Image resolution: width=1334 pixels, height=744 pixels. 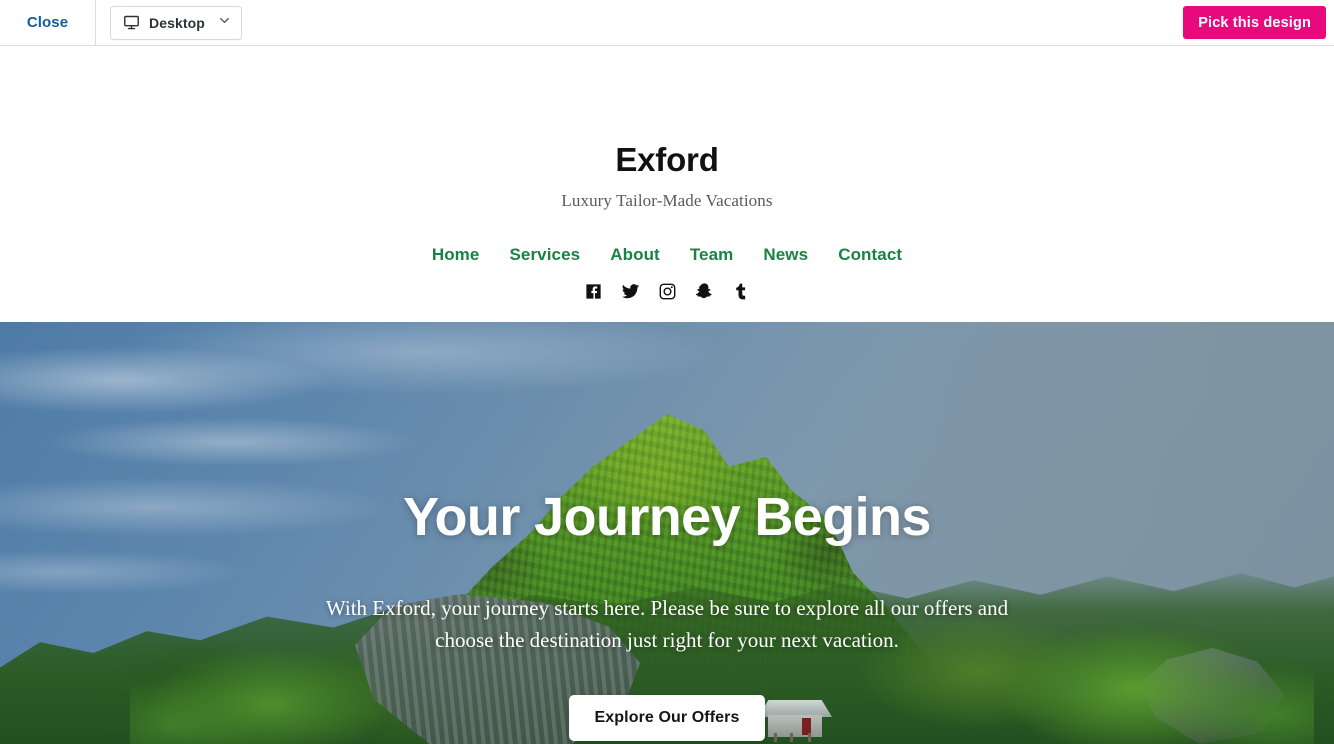 I want to click on monitor-icon, so click(x=131, y=22).